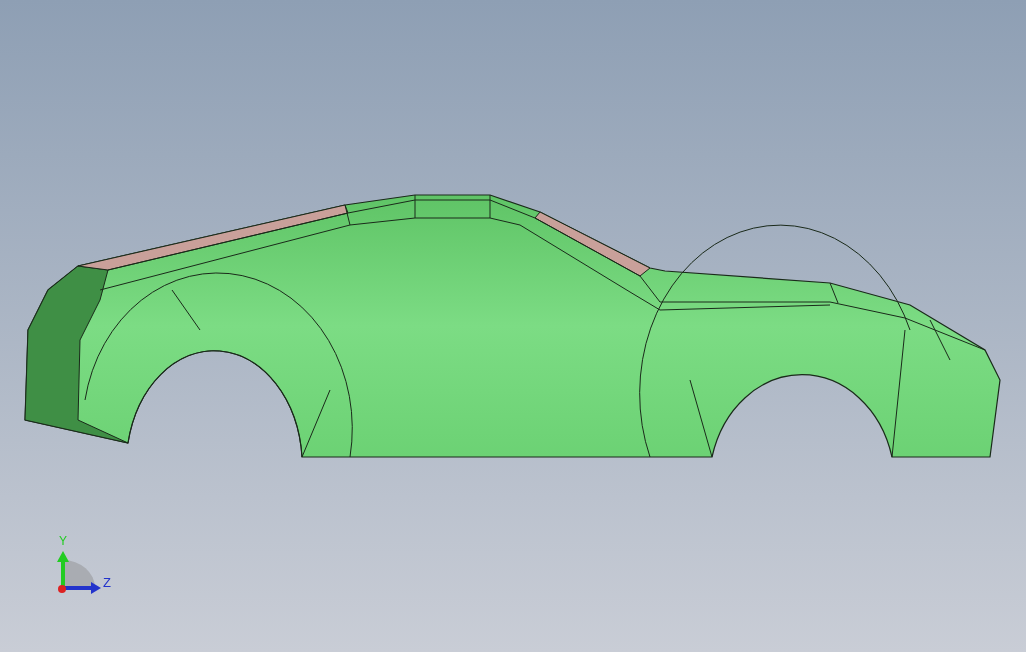  What do you see at coordinates (63, 541) in the screenshot?
I see `axis-label: Y` at bounding box center [63, 541].